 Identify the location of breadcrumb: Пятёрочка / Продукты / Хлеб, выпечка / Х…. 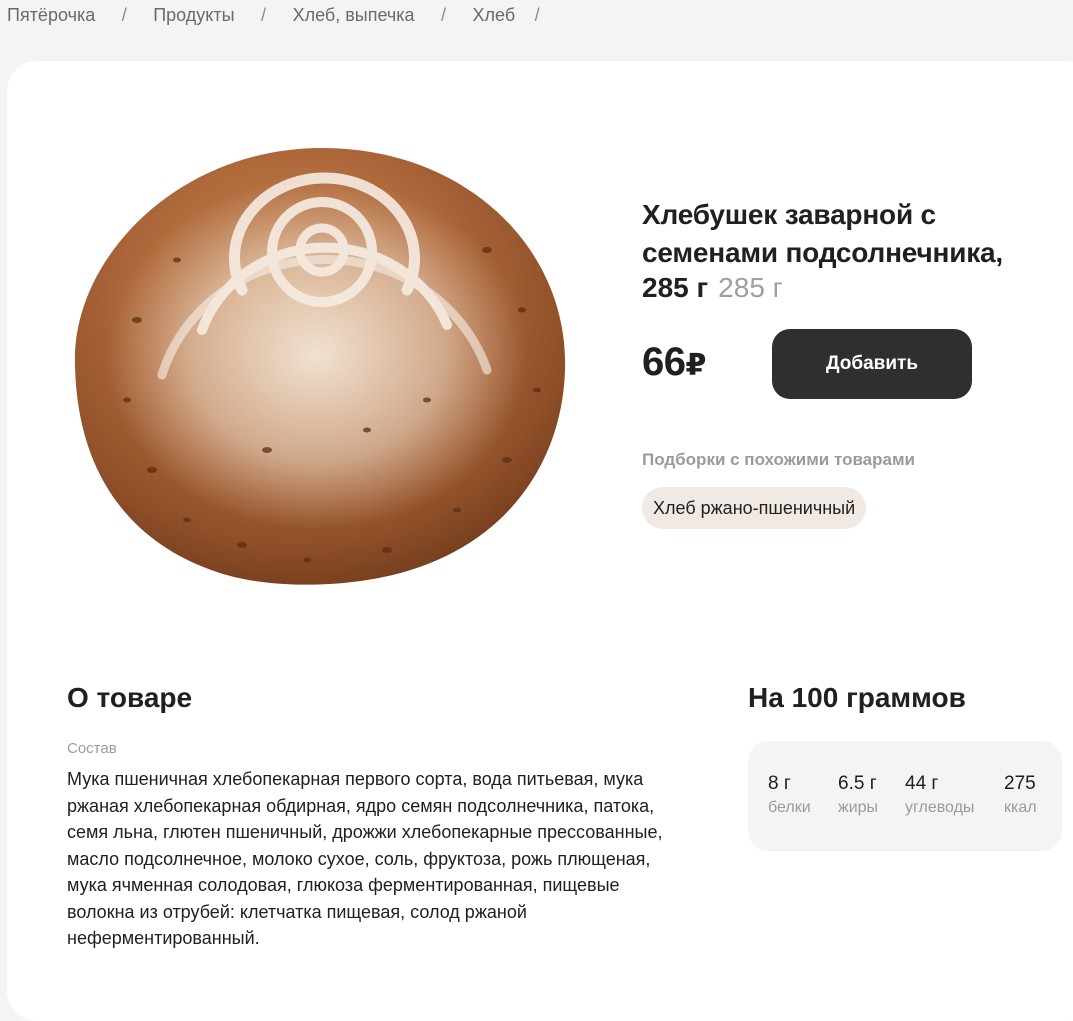
(283, 15).